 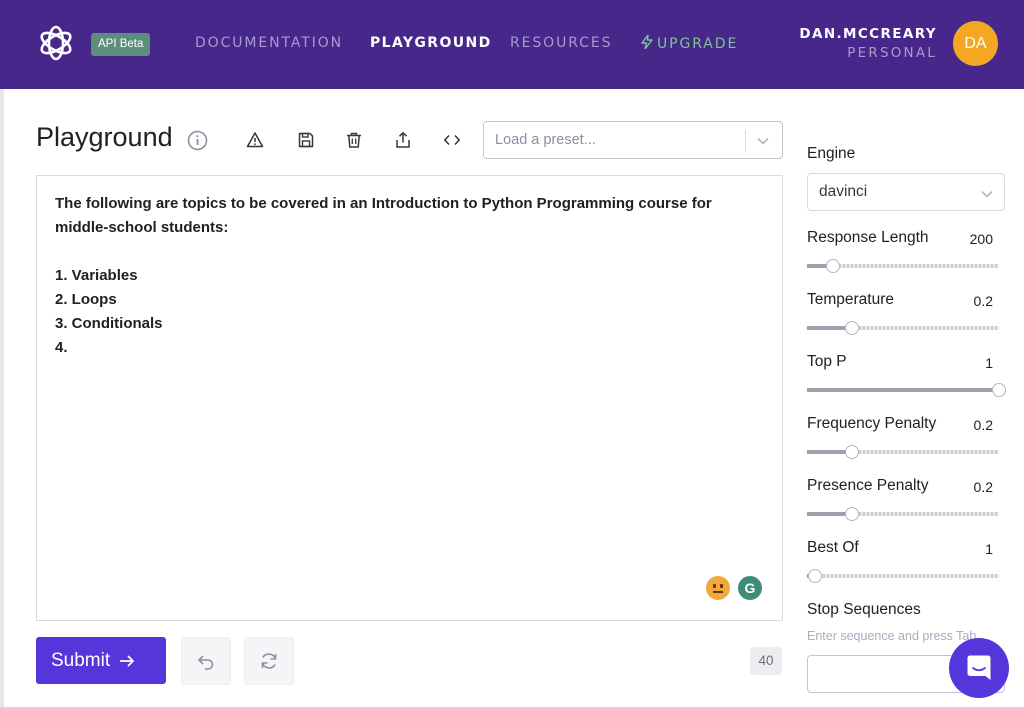 I want to click on page-title: Playground, so click(x=104, y=137).